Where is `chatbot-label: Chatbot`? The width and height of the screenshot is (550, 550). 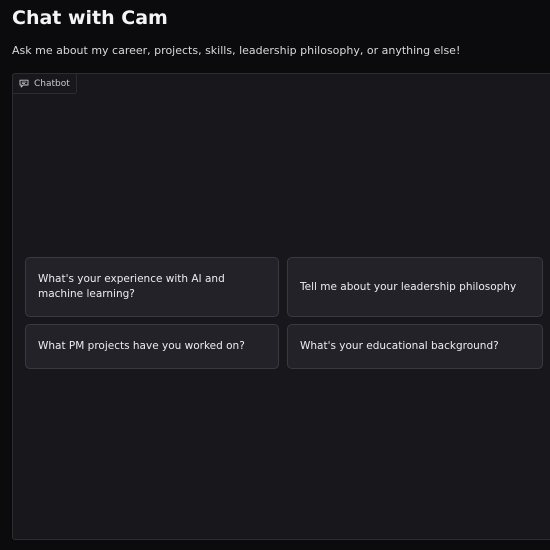 chatbot-label: Chatbot is located at coordinates (45, 84).